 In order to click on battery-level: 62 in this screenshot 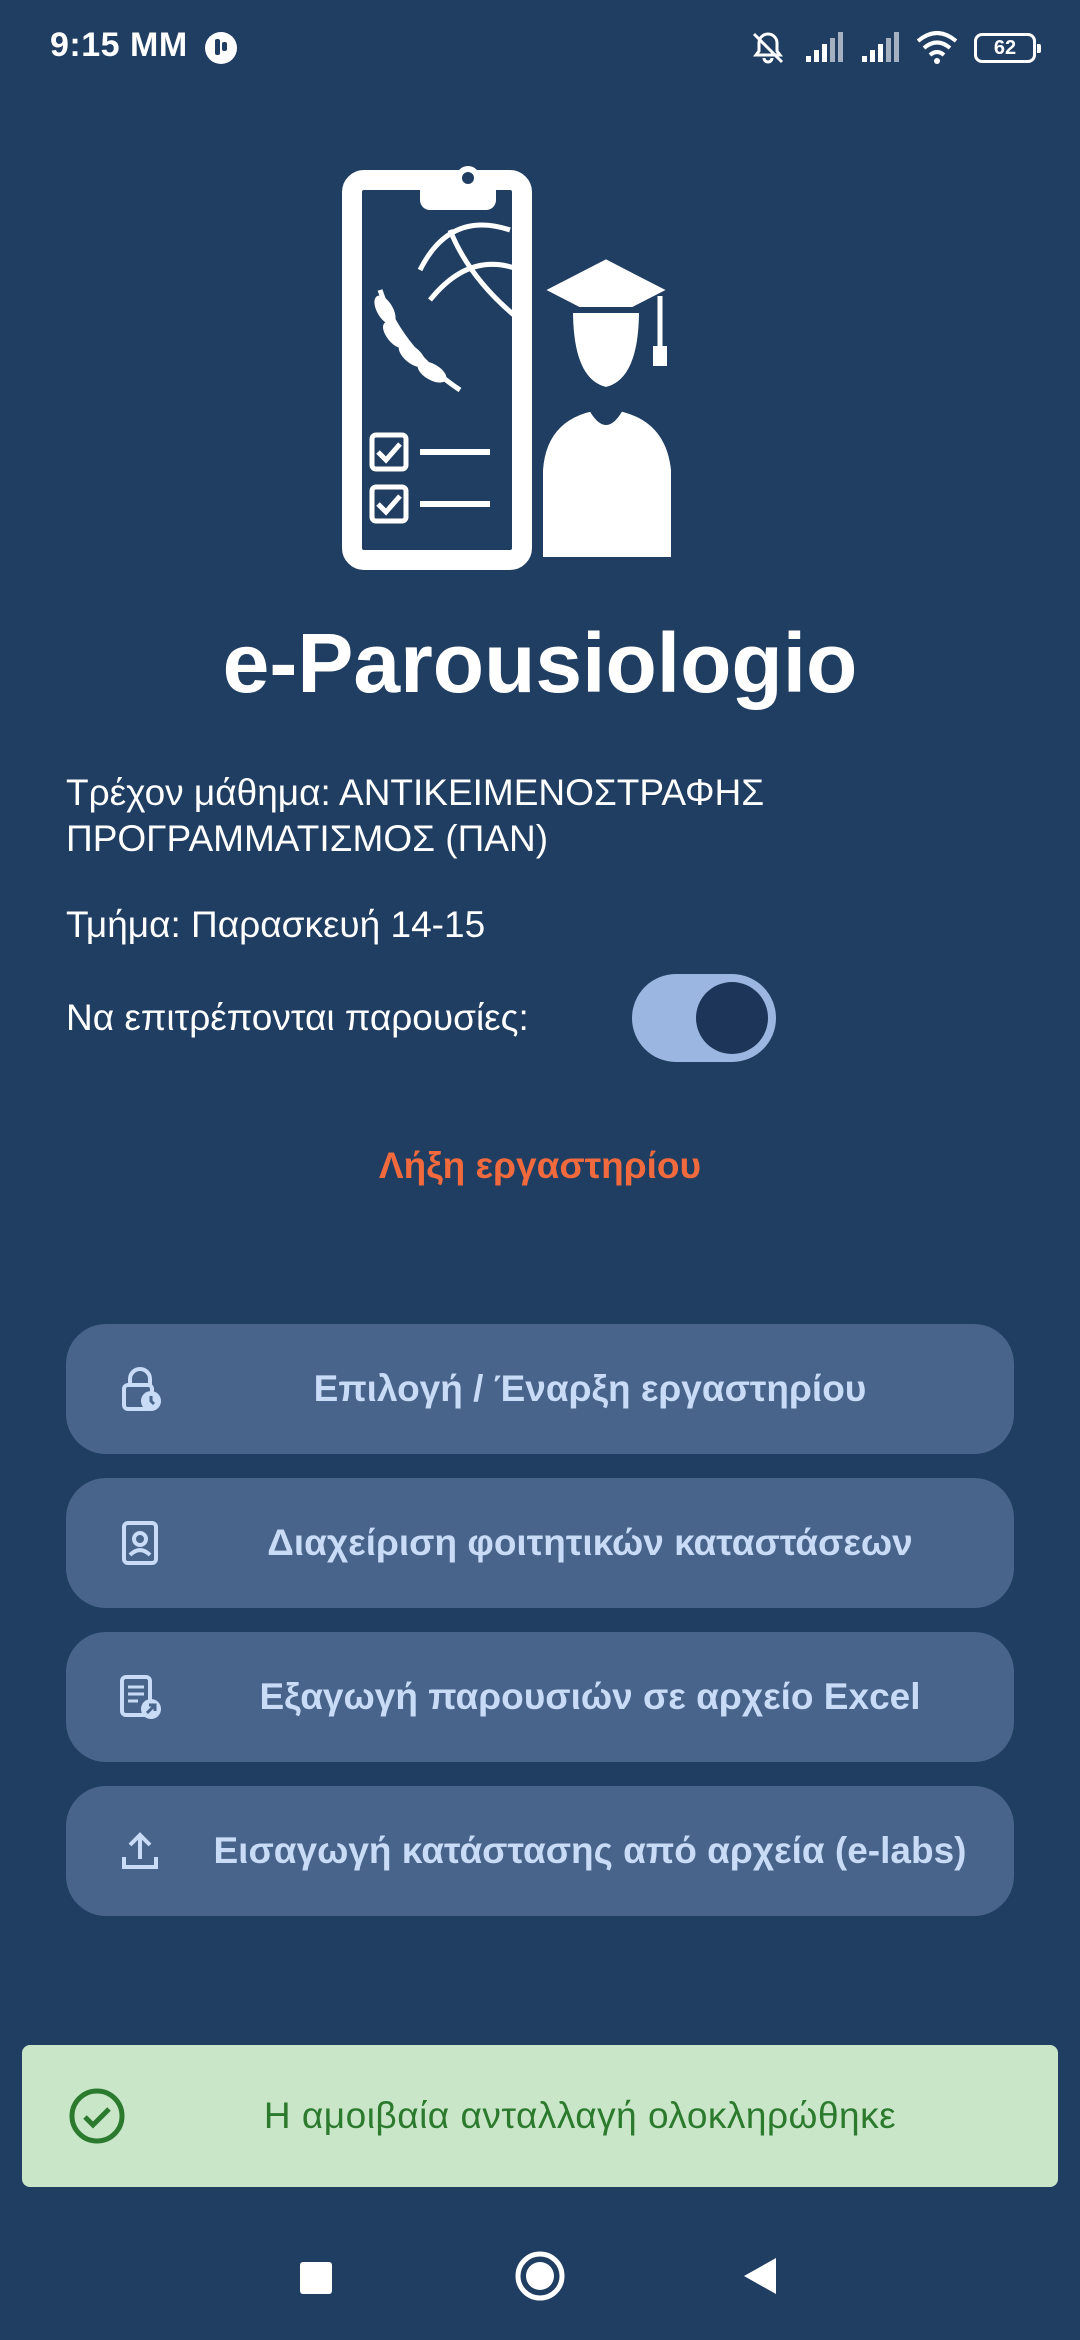, I will do `click(1005, 47)`.